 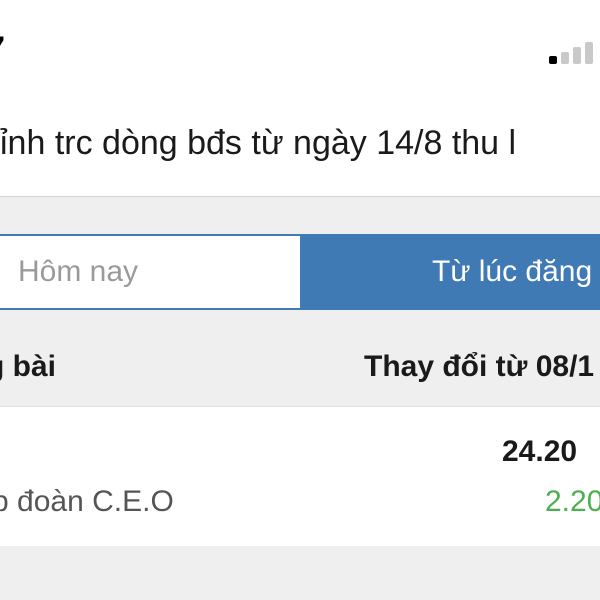 What do you see at coordinates (572, 501) in the screenshot?
I see `price-change: 2.20` at bounding box center [572, 501].